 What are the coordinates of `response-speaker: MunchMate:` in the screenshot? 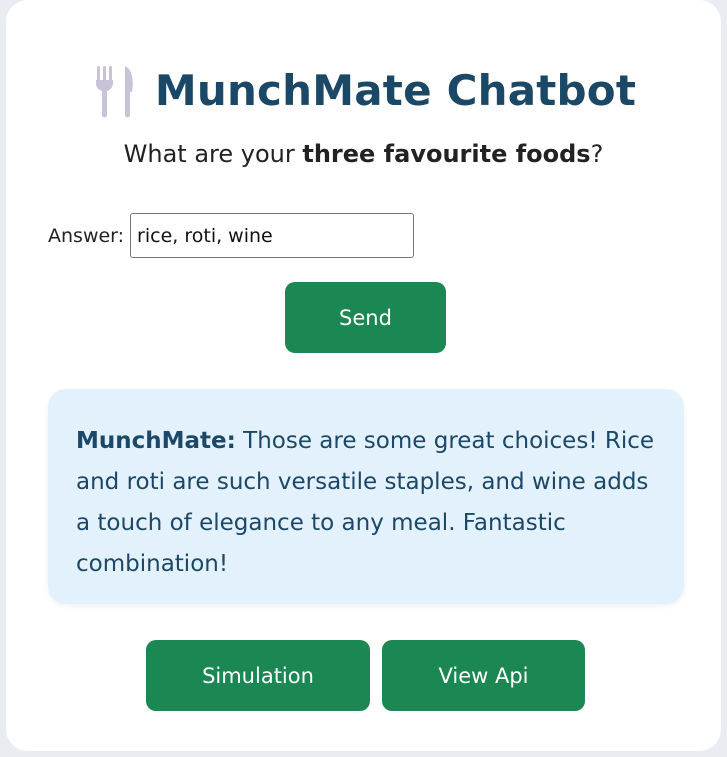 It's located at (156, 441).